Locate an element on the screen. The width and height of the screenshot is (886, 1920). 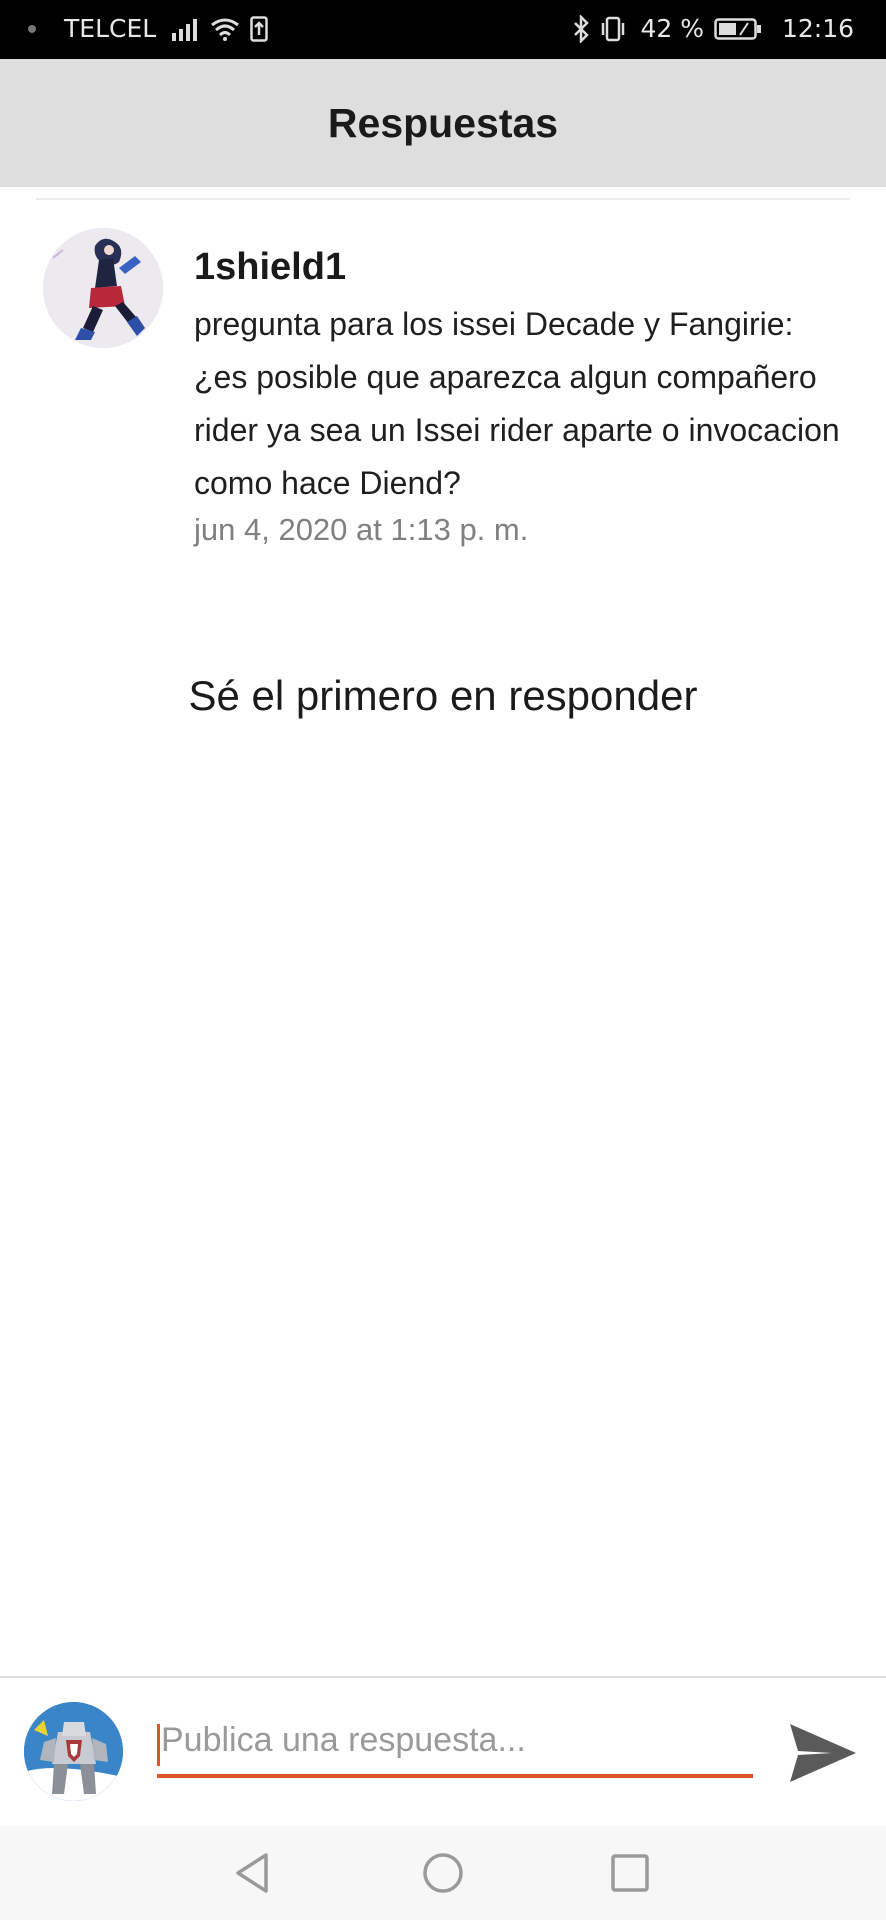
recents-button is located at coordinates (630, 1873).